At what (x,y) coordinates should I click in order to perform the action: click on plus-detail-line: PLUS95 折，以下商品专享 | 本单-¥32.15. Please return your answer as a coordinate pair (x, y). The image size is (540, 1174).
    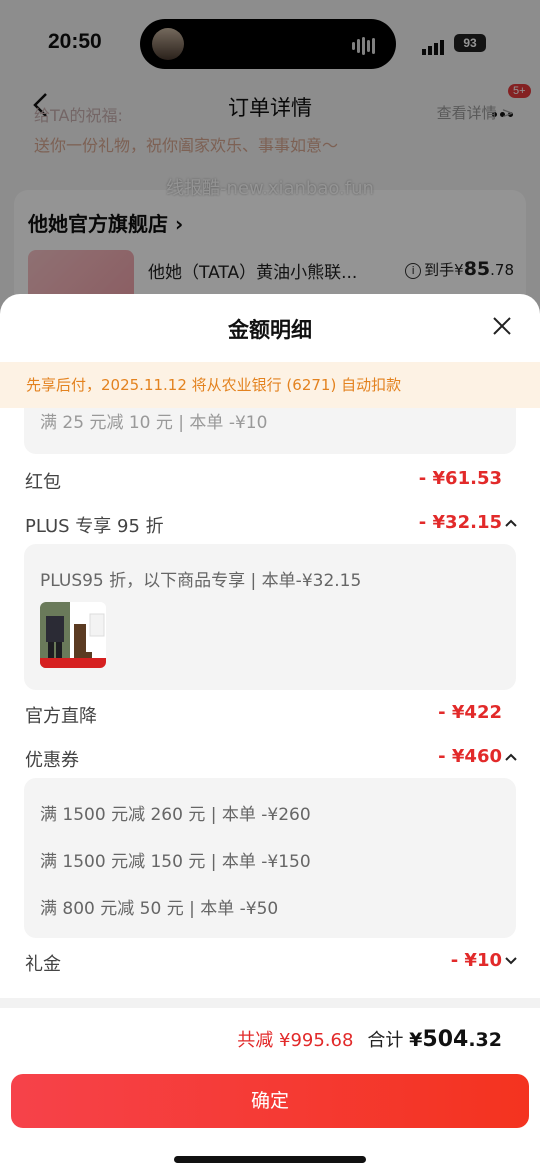
    Looking at the image, I should click on (201, 581).